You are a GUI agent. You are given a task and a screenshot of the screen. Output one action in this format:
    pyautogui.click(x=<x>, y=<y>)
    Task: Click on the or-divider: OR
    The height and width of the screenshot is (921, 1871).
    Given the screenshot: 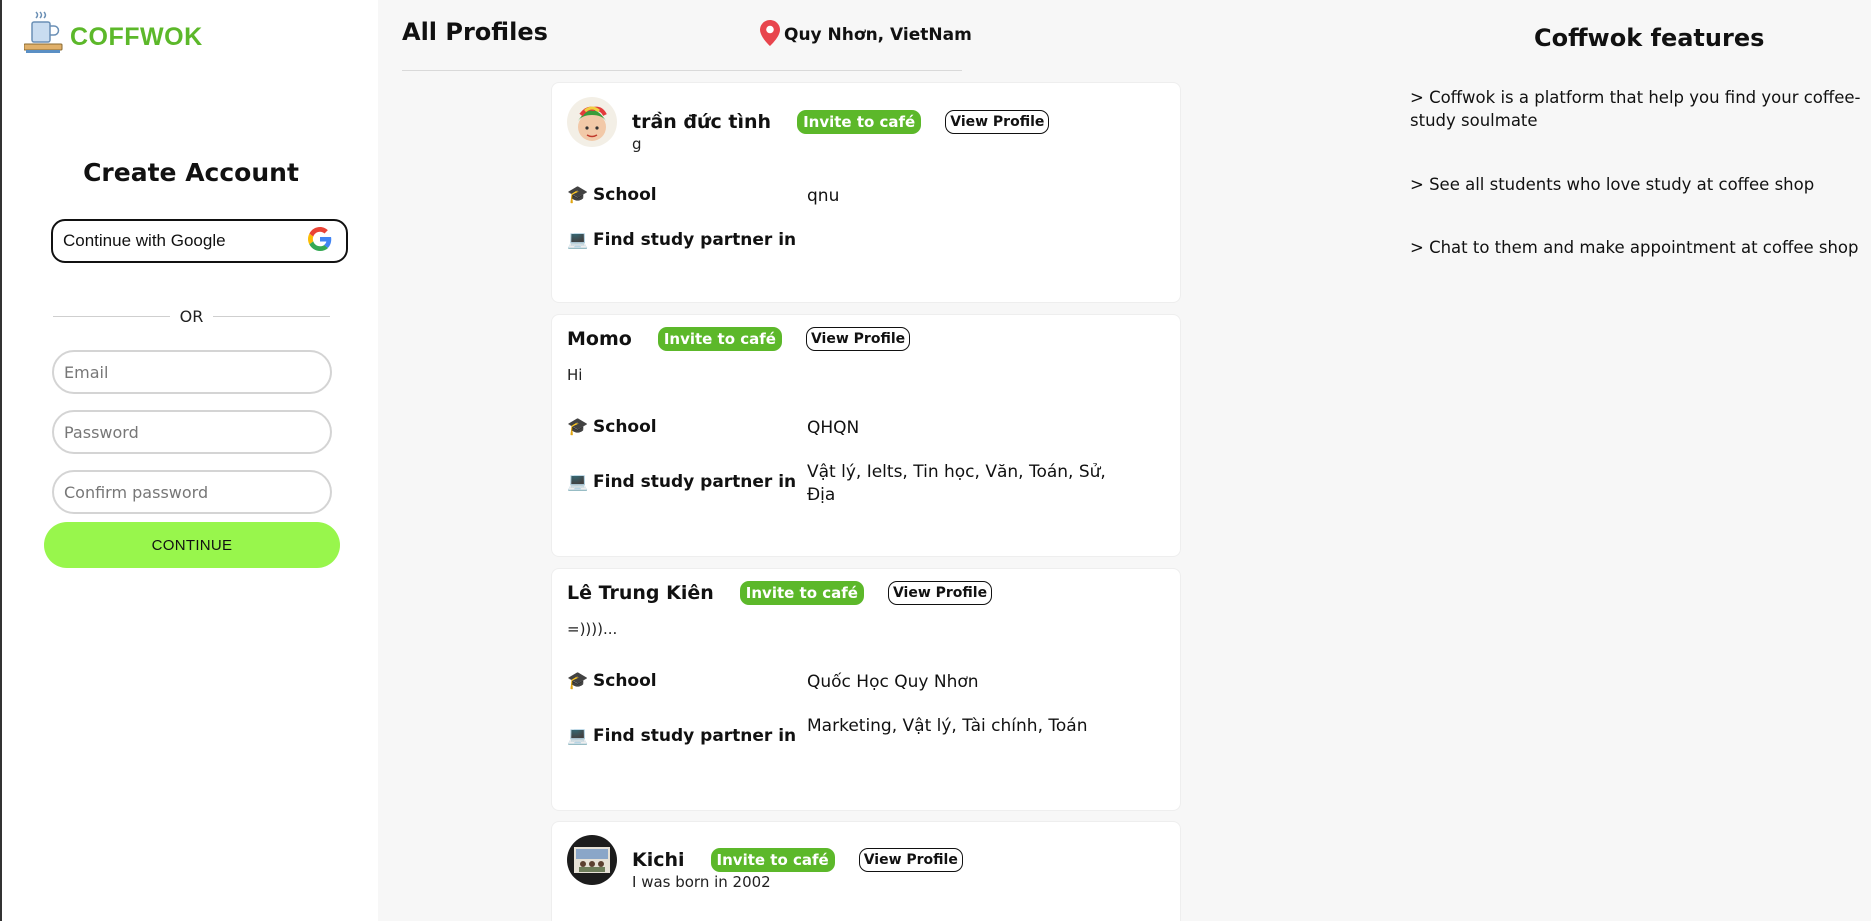 What is the action you would take?
    pyautogui.click(x=191, y=316)
    